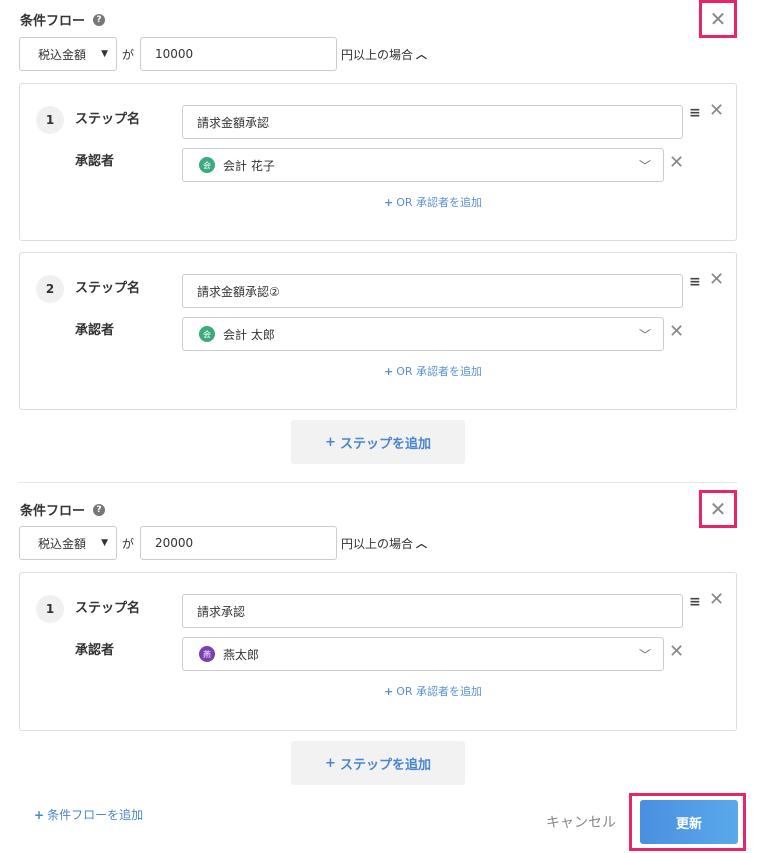  I want to click on condition-amount-input: 20000, so click(239, 543).